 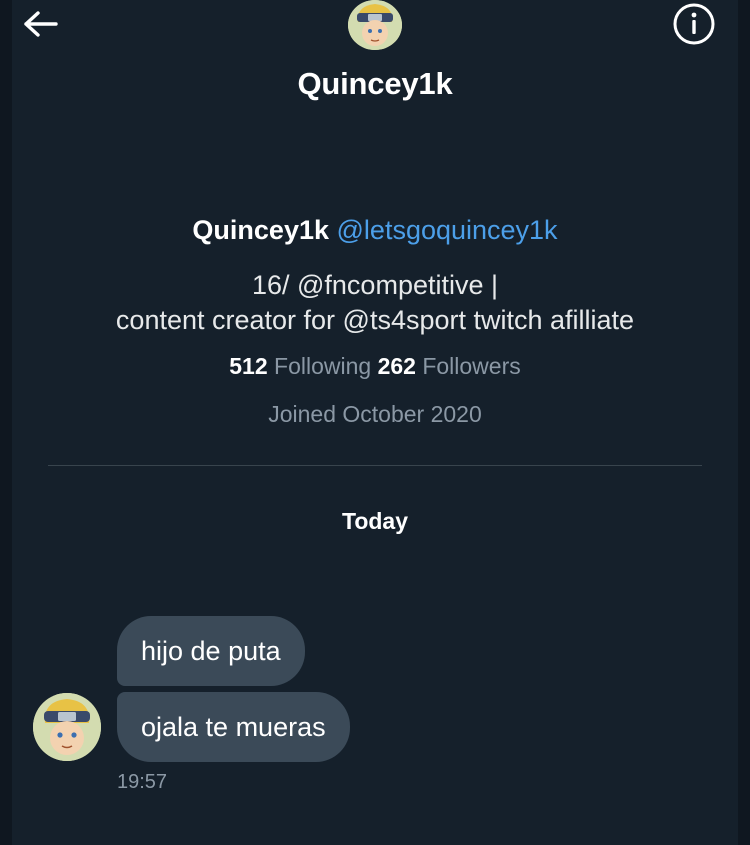 What do you see at coordinates (375, 25) in the screenshot?
I see `header-avatar` at bounding box center [375, 25].